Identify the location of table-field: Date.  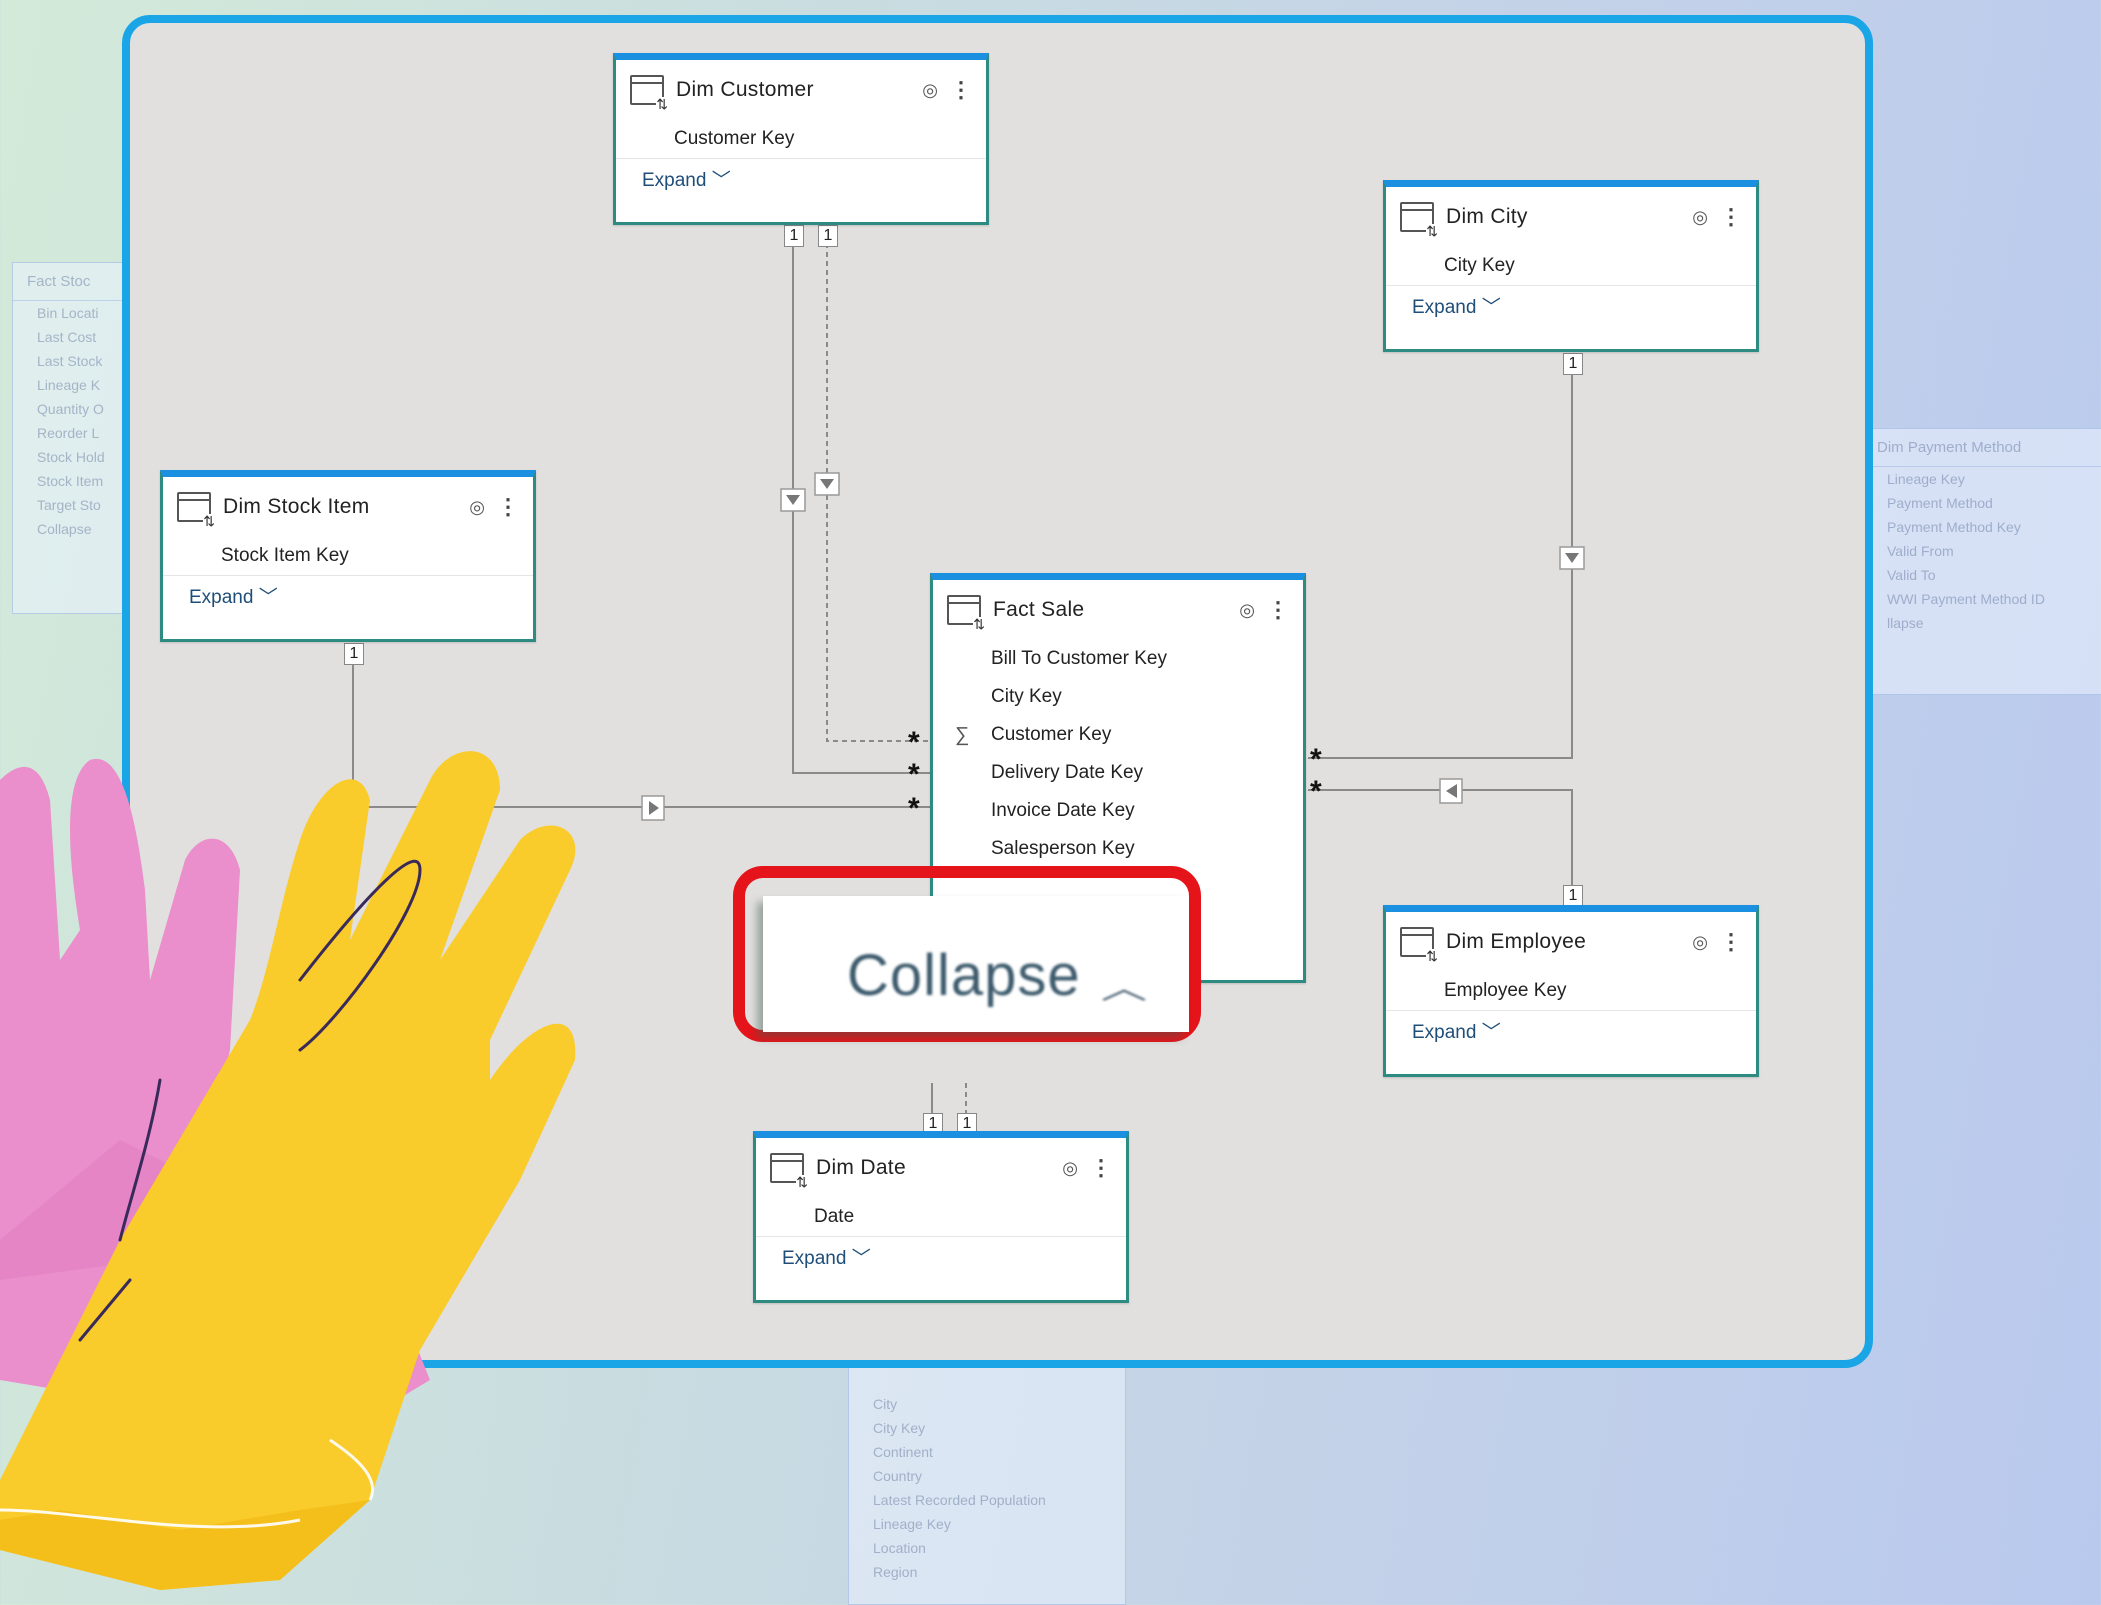
(941, 1217).